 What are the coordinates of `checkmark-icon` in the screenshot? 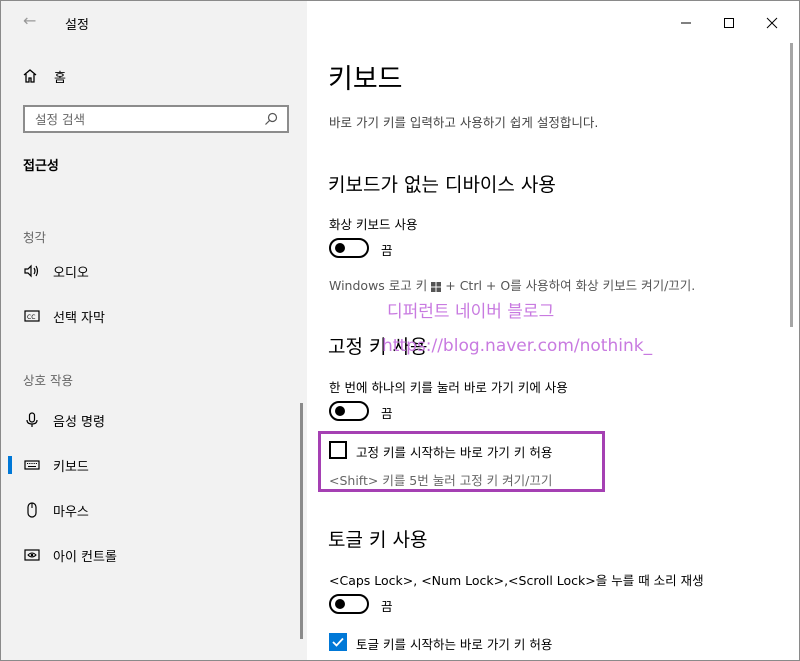 It's located at (338, 642).